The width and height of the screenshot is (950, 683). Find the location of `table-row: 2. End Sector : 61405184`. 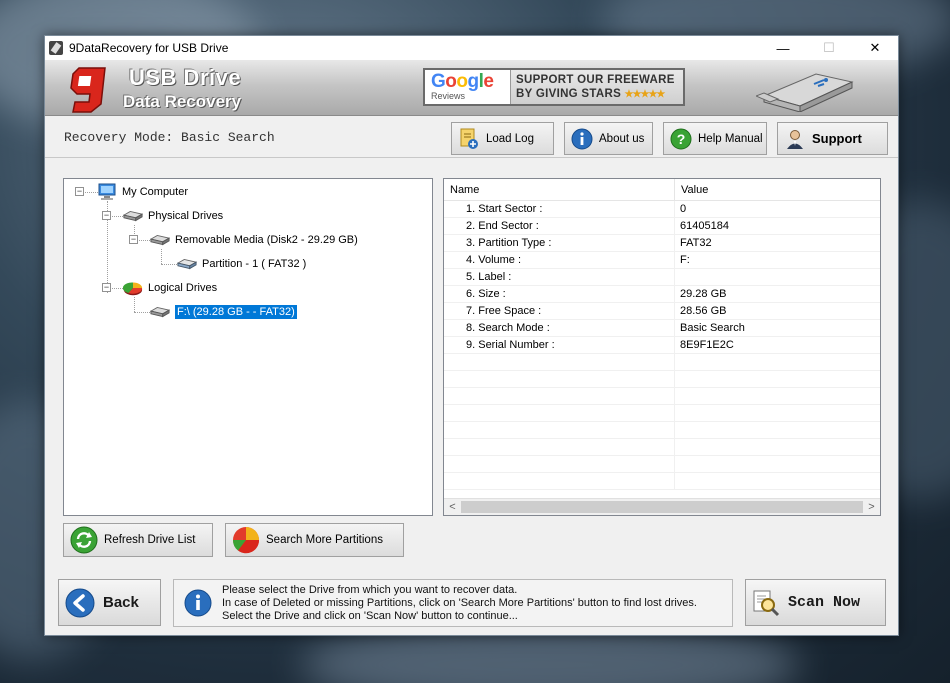

table-row: 2. End Sector : 61405184 is located at coordinates (662, 226).